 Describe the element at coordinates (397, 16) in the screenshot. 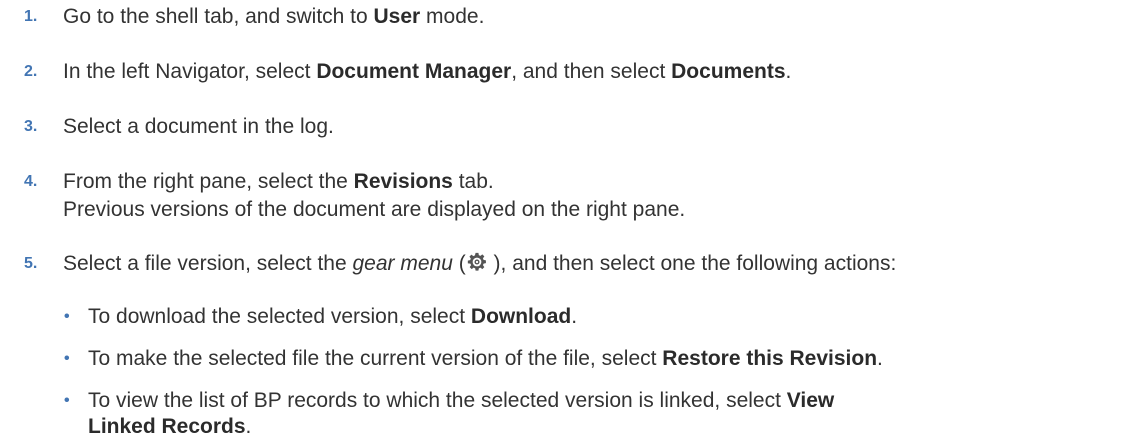

I see `bold-term: User` at that location.